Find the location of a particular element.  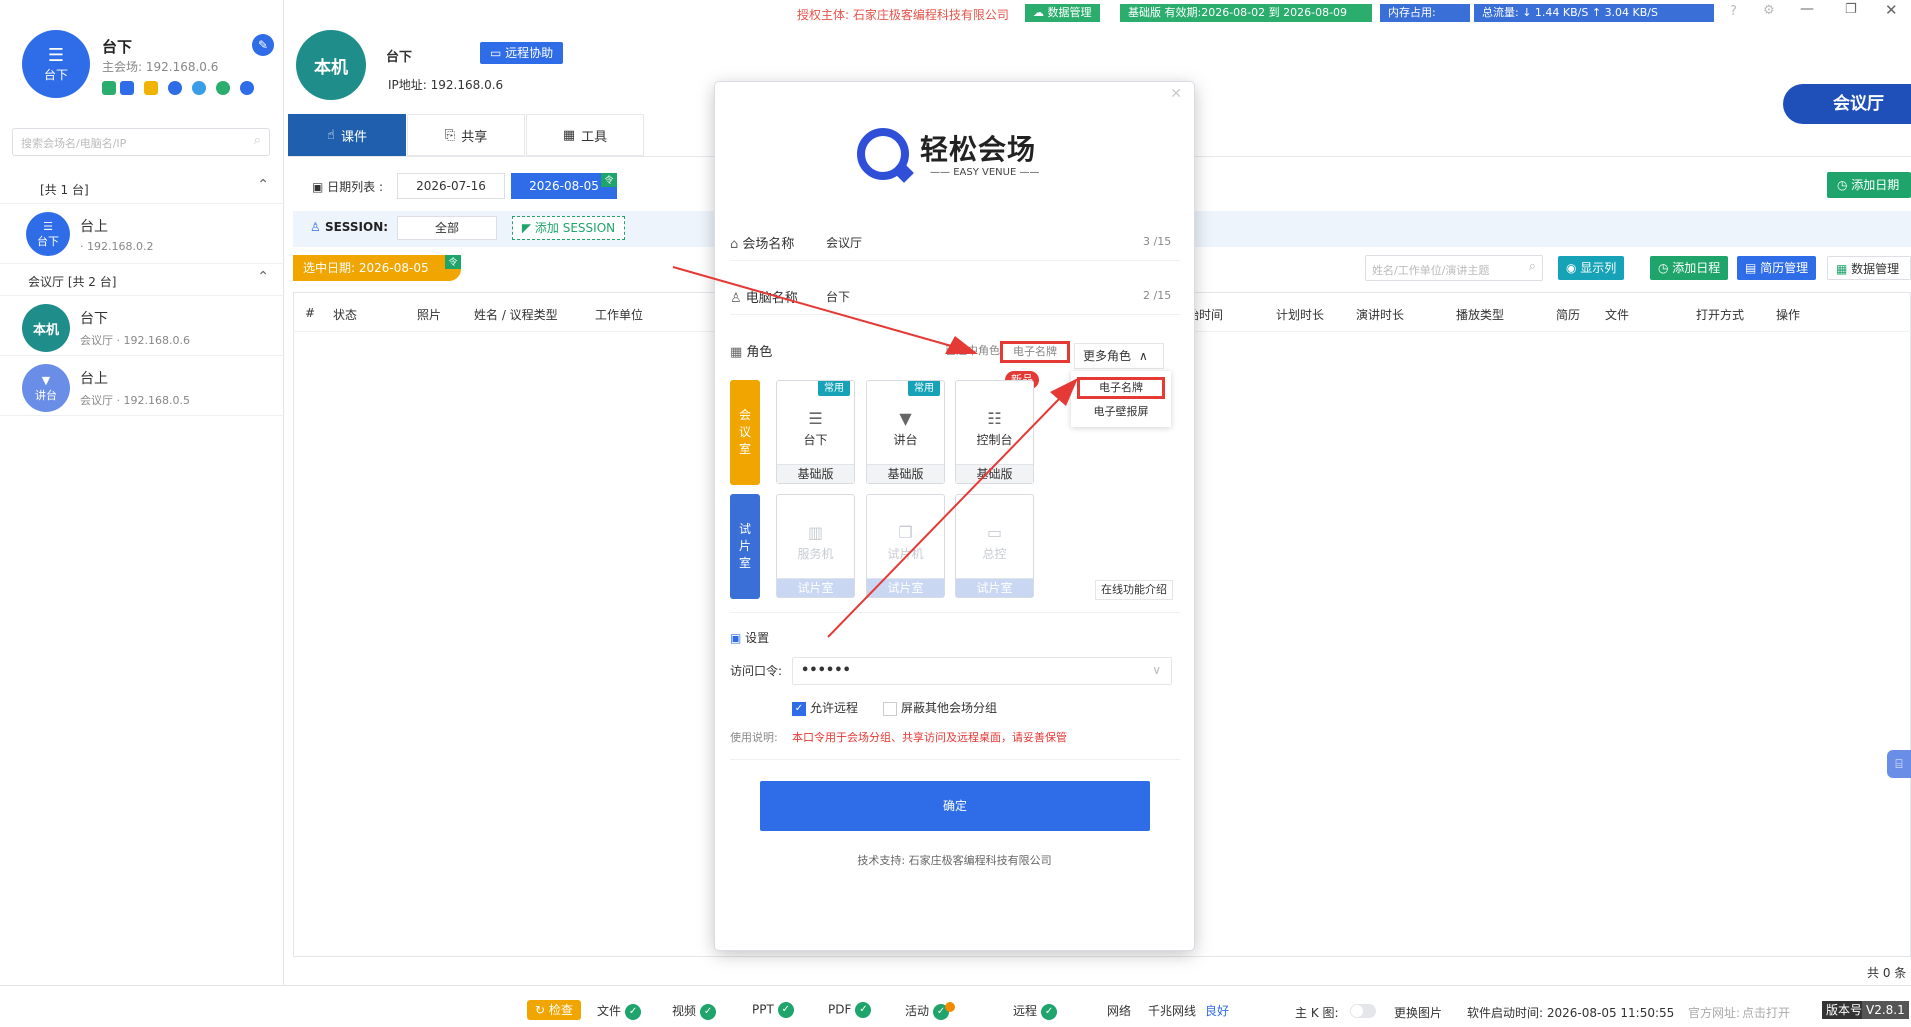

open-website-link: 点击打开 is located at coordinates (1766, 1012).